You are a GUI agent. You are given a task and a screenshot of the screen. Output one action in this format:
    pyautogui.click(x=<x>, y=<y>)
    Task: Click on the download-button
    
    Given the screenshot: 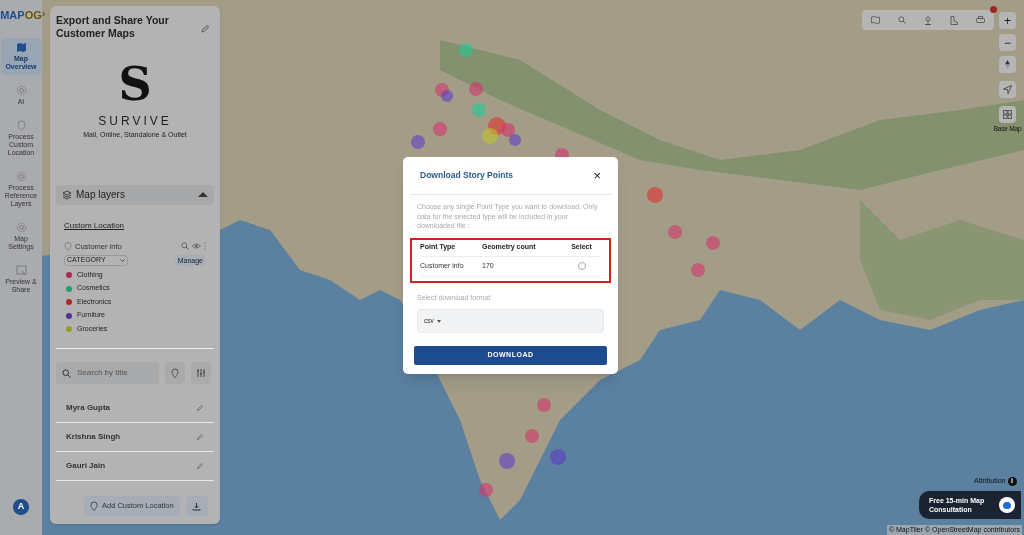 What is the action you would take?
    pyautogui.click(x=196, y=506)
    